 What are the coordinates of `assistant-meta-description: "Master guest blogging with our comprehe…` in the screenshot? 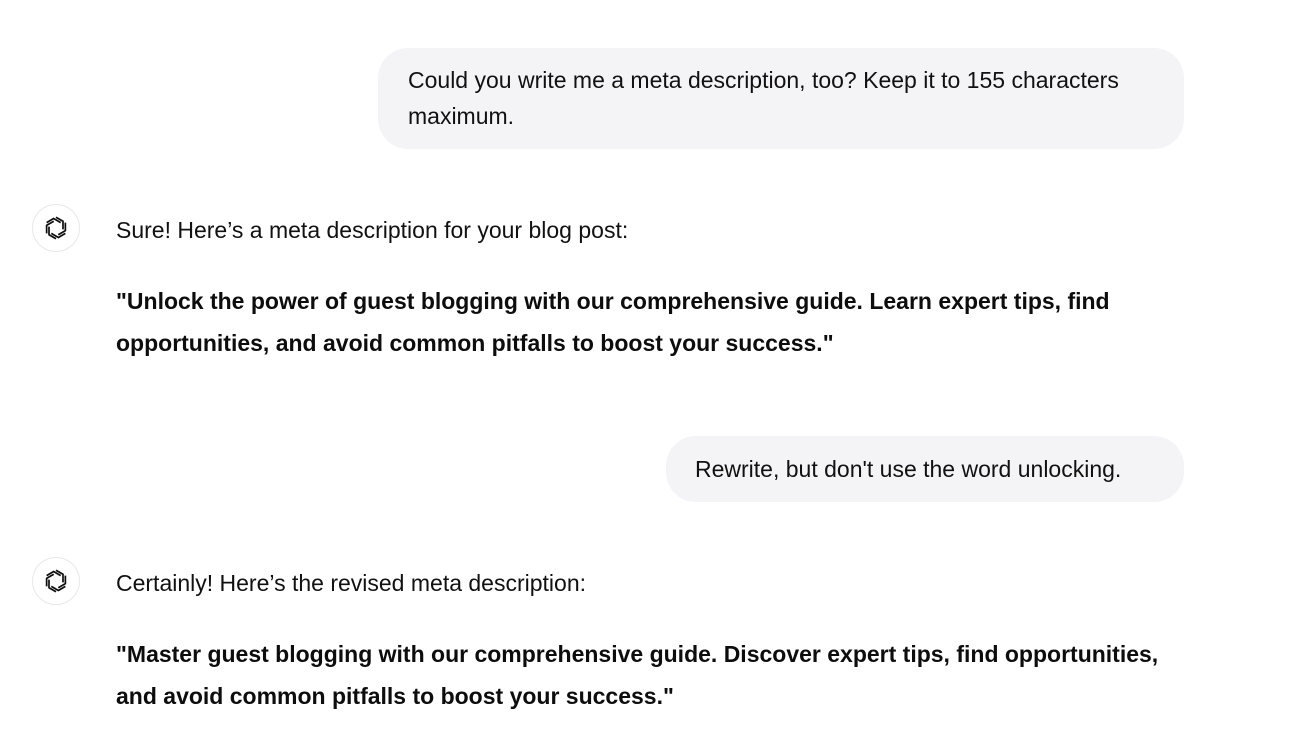 It's located at (637, 675).